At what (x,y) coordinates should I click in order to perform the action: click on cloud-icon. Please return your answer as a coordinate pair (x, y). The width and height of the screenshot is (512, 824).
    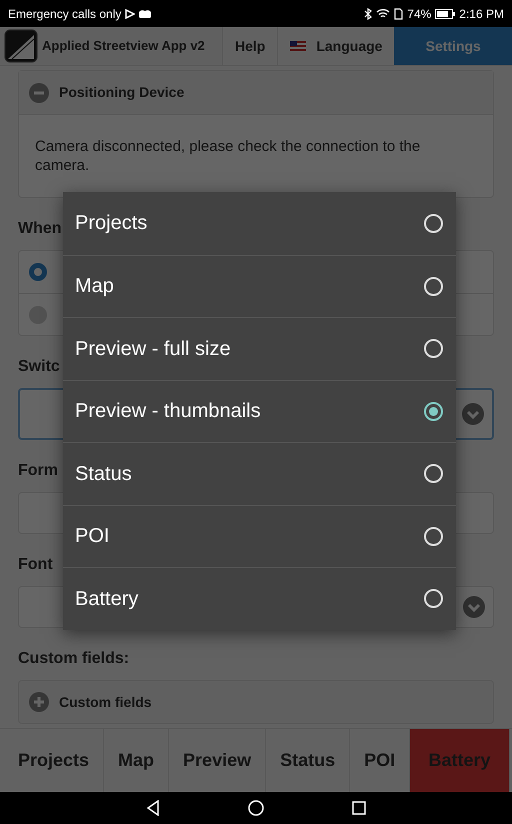
    Looking at the image, I should click on (145, 14).